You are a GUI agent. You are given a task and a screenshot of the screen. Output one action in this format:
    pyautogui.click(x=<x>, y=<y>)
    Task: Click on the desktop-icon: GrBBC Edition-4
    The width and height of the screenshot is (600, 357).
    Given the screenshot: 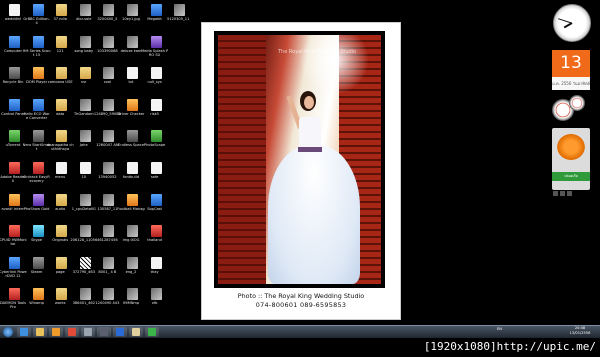 What is the action you would take?
    pyautogui.click(x=36, y=16)
    